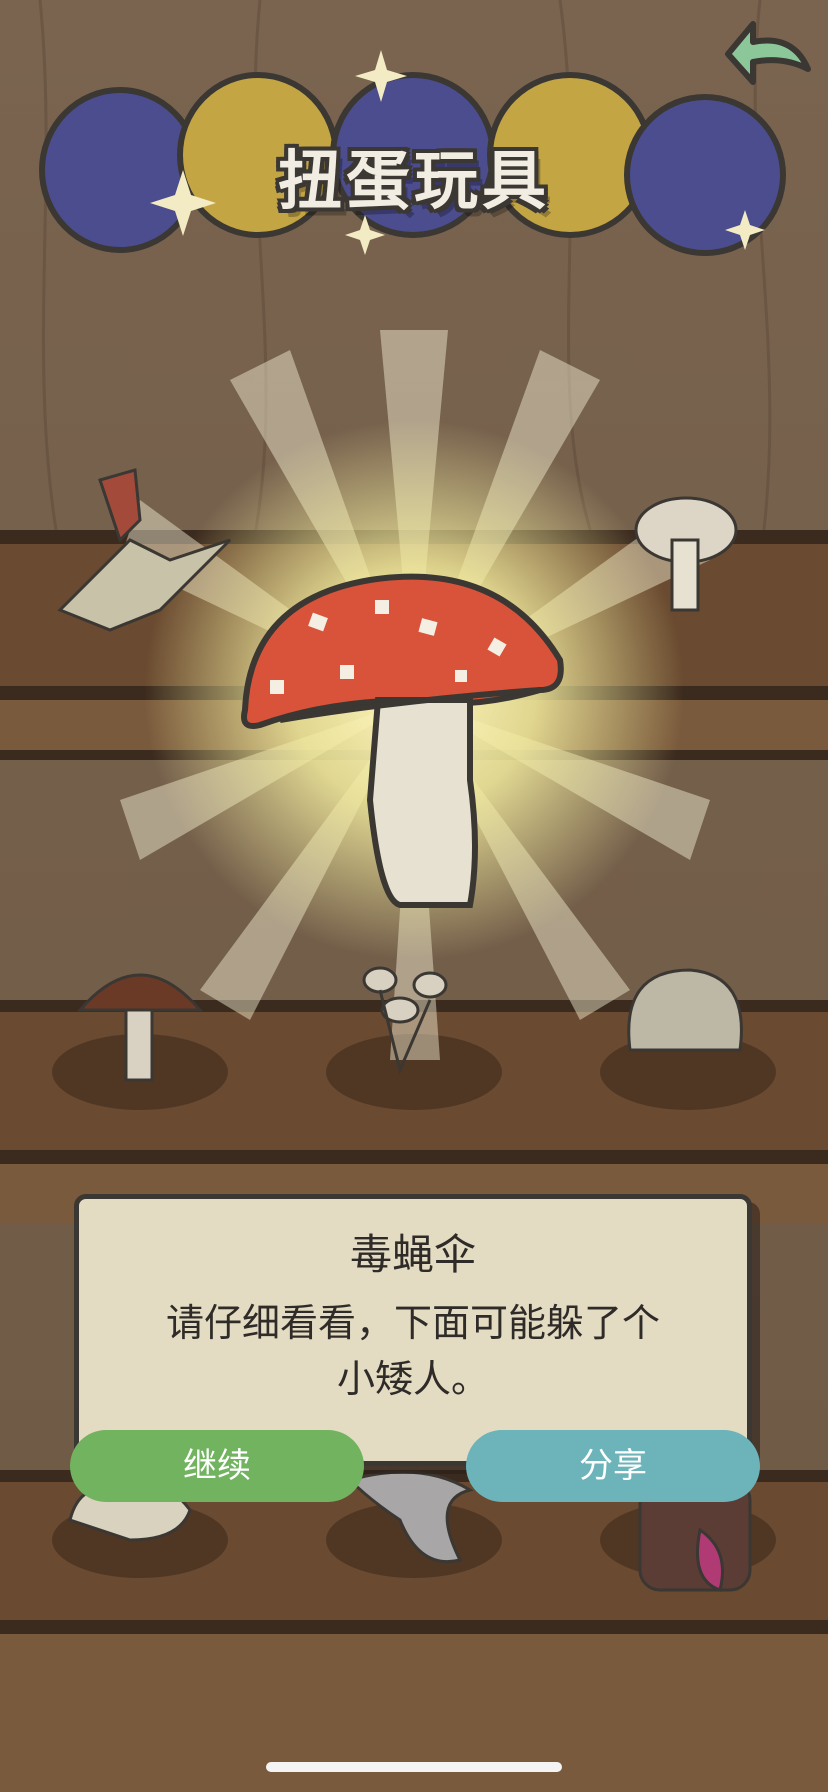 Image resolution: width=828 pixels, height=1792 pixels. I want to click on item-description-line-1: 请仔细看看，下面可能躲了个, so click(412, 1323).